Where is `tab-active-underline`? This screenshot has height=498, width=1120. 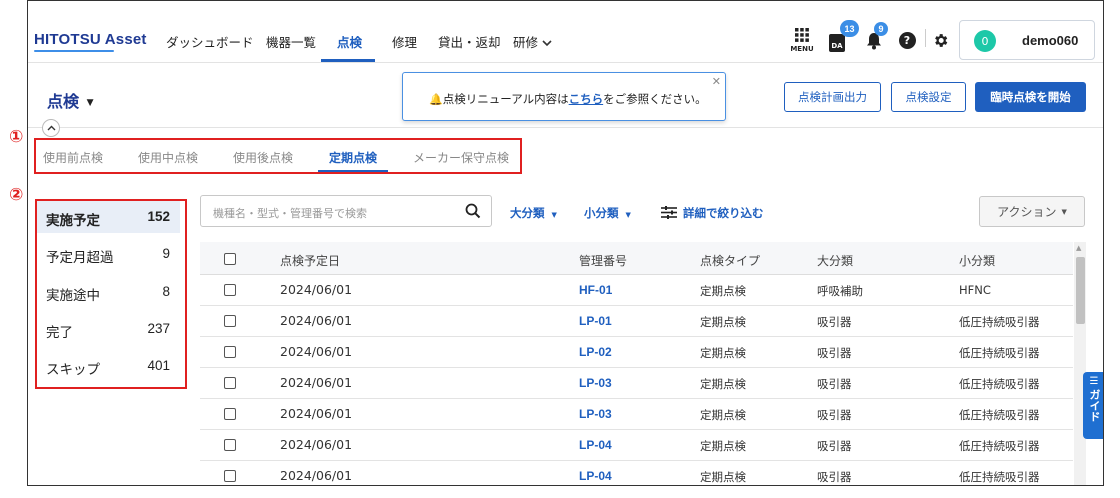
tab-active-underline is located at coordinates (353, 171).